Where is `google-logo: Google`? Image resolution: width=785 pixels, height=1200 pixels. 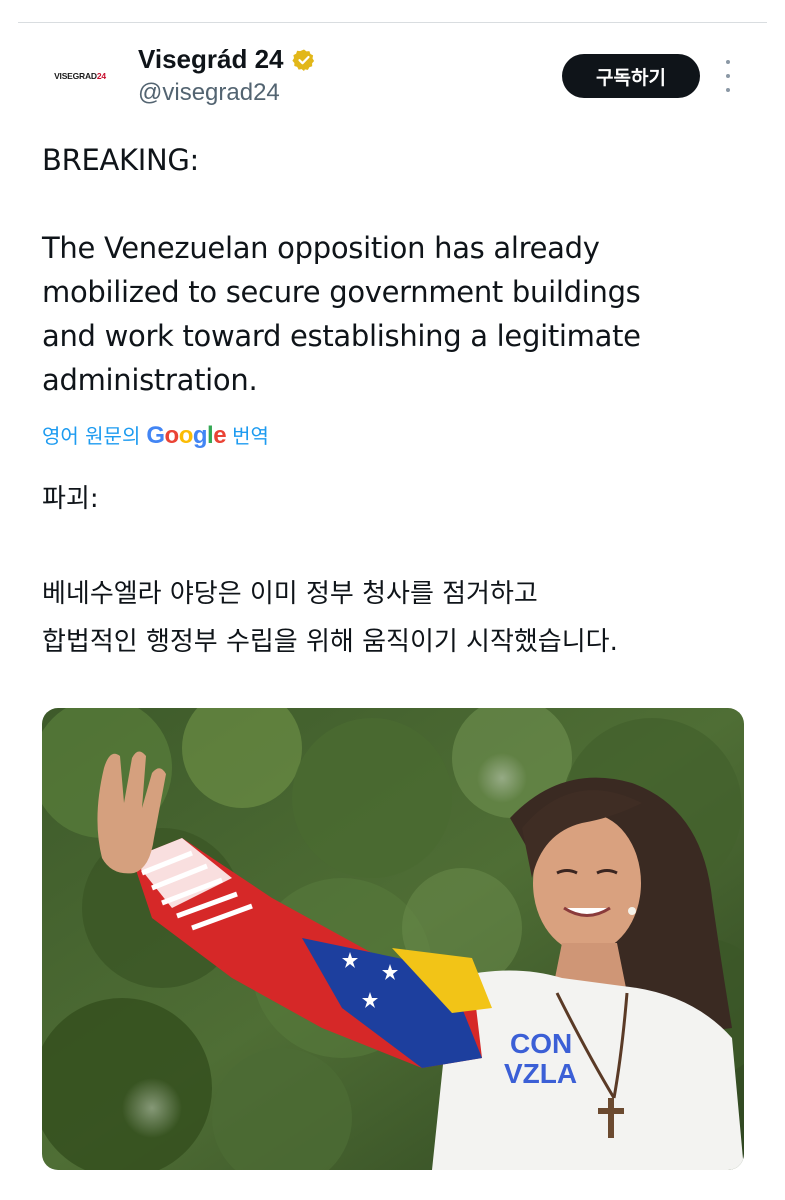
google-logo: Google is located at coordinates (186, 436).